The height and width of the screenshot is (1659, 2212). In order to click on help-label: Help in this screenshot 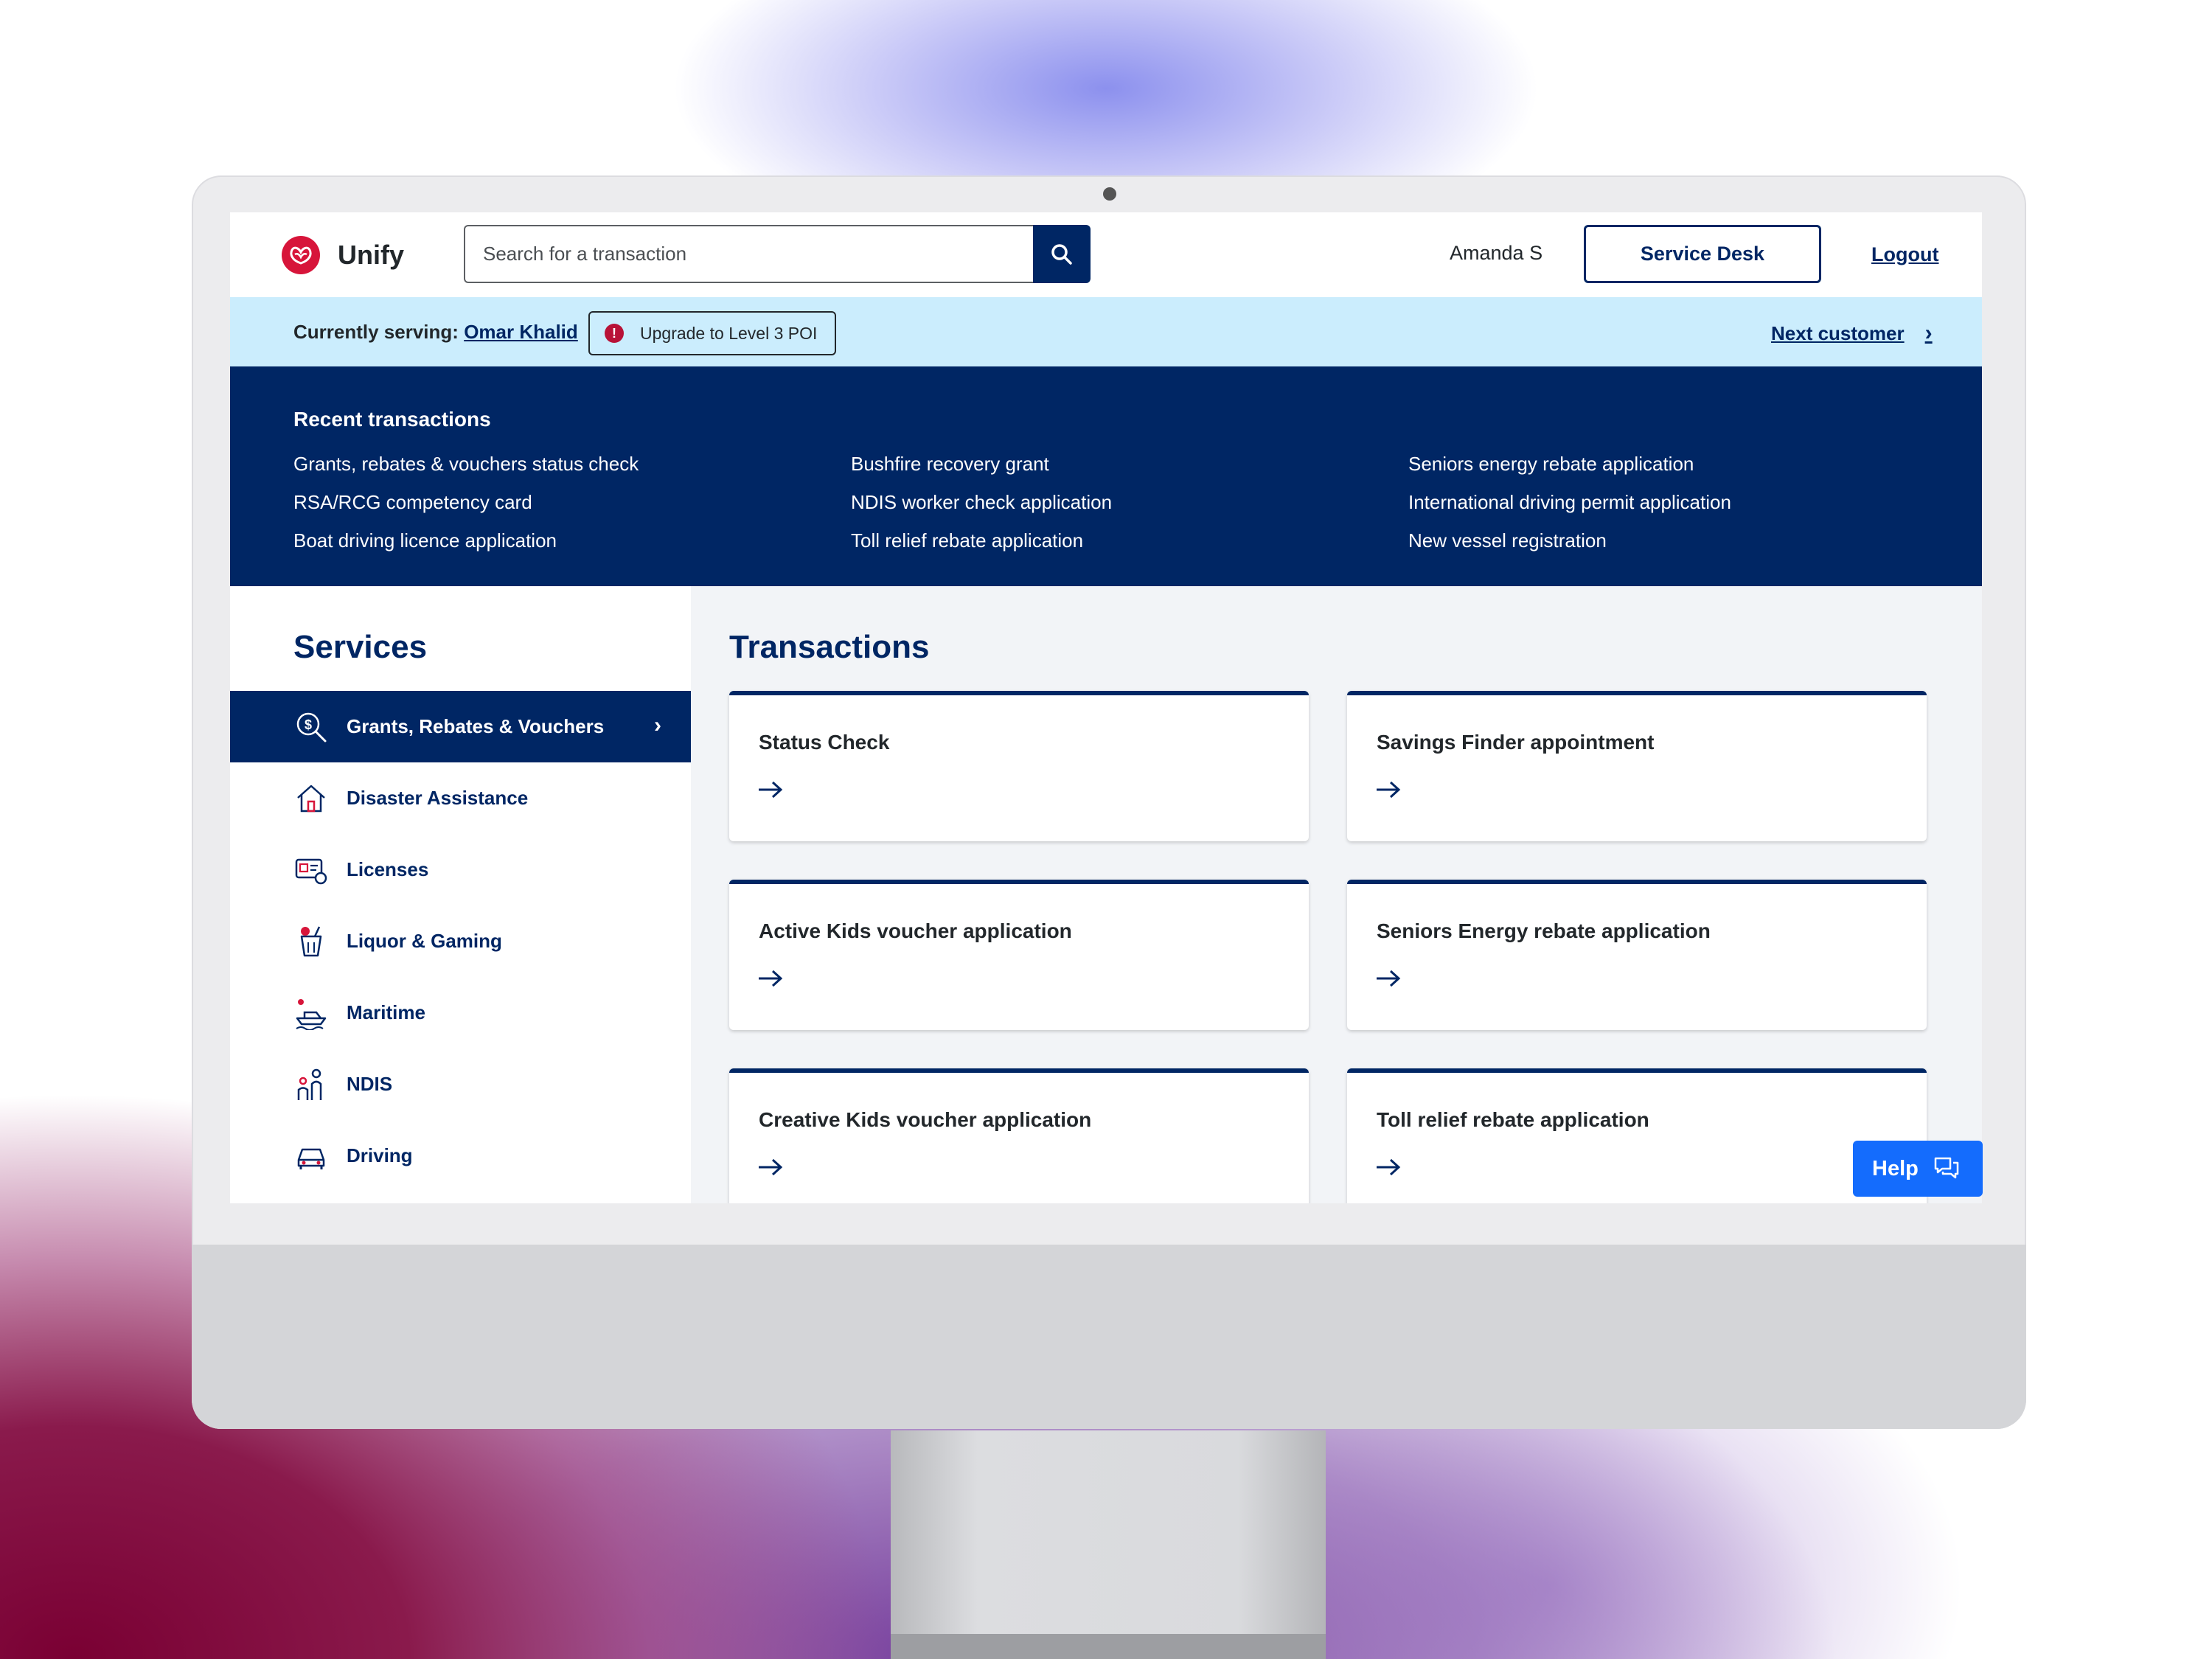, I will do `click(1895, 1168)`.